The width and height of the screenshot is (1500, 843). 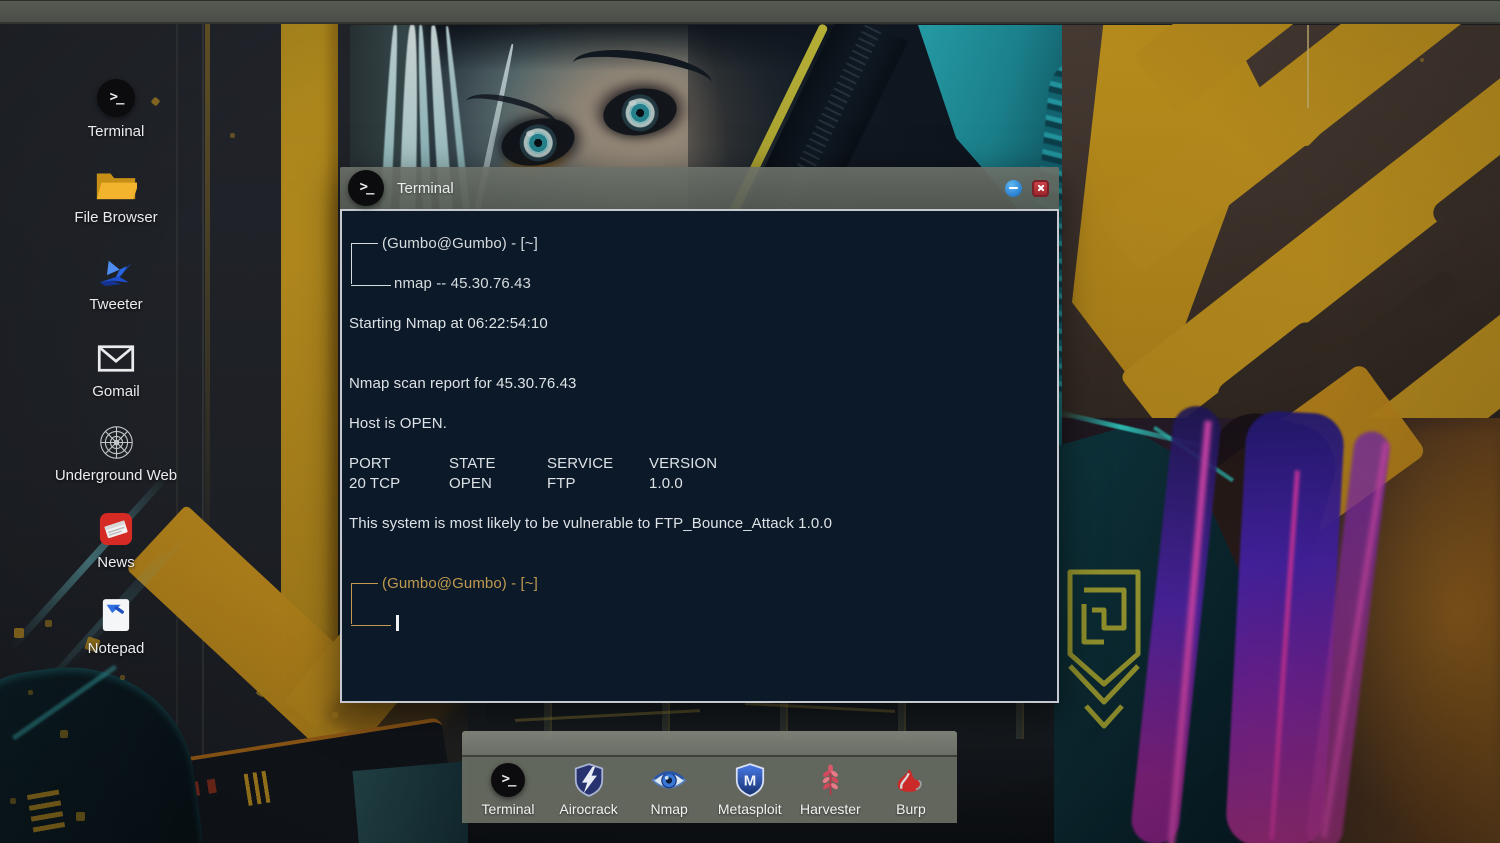 I want to click on prompt-command, so click(x=396, y=624).